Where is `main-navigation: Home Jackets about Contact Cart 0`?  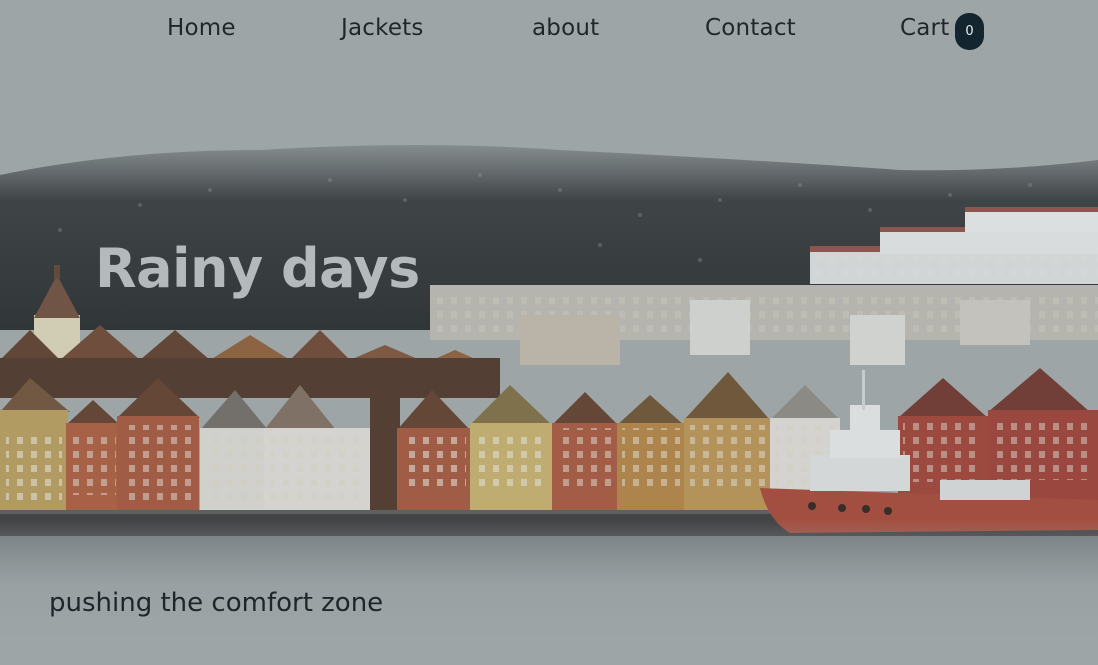
main-navigation: Home Jackets about Contact Cart 0 is located at coordinates (549, 30).